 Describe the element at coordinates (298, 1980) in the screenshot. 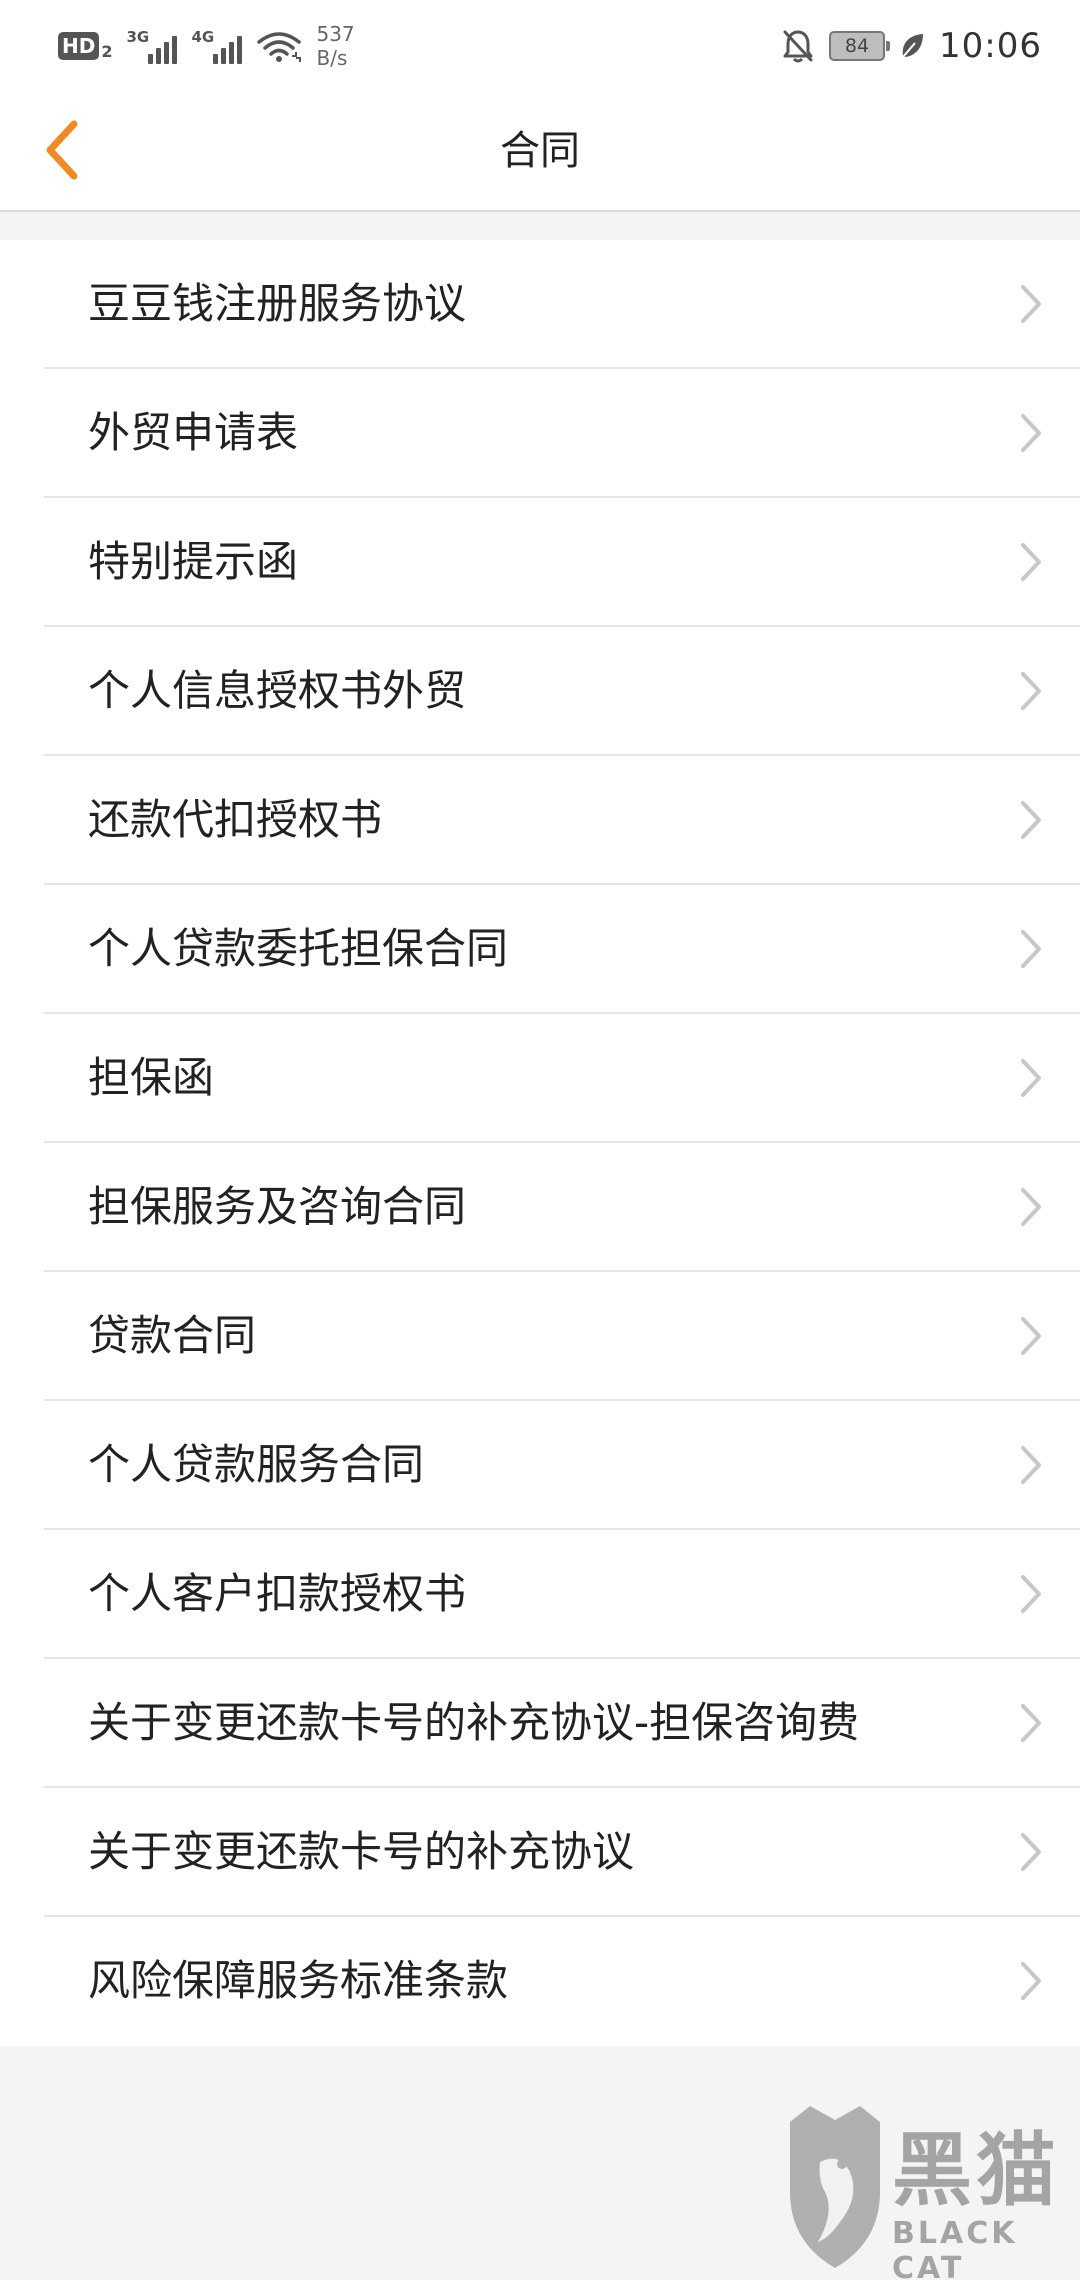

I see `list-item-label: 风险保障服务标准条款` at that location.